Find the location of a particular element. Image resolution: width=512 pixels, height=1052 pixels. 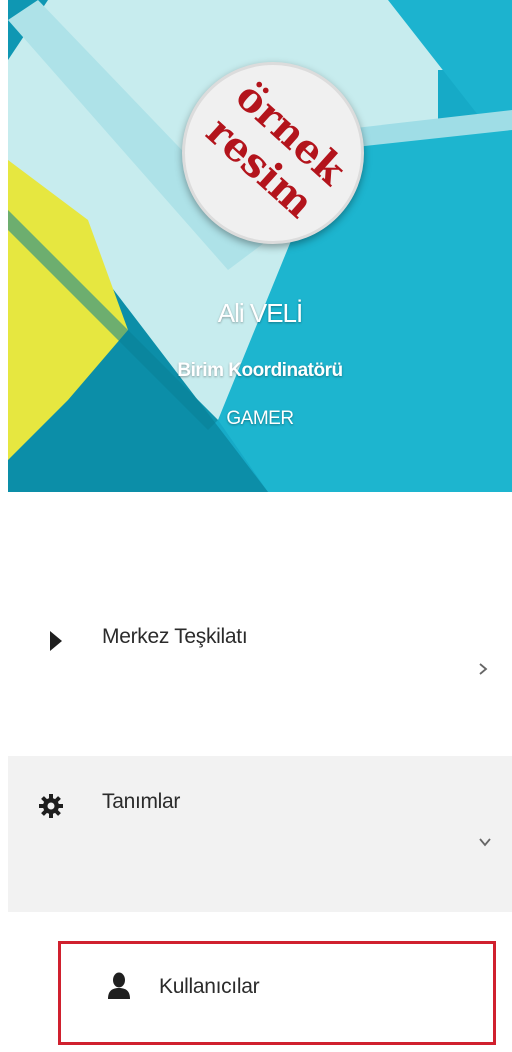

user-icon is located at coordinates (119, 988).